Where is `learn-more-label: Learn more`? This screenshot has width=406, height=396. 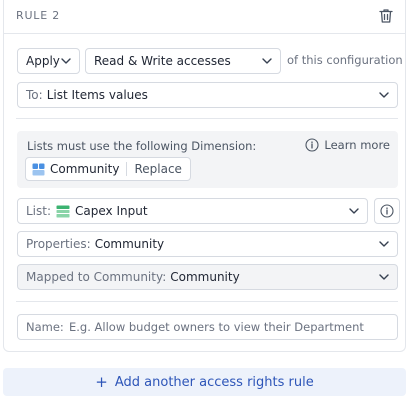
learn-more-label: Learn more is located at coordinates (357, 145).